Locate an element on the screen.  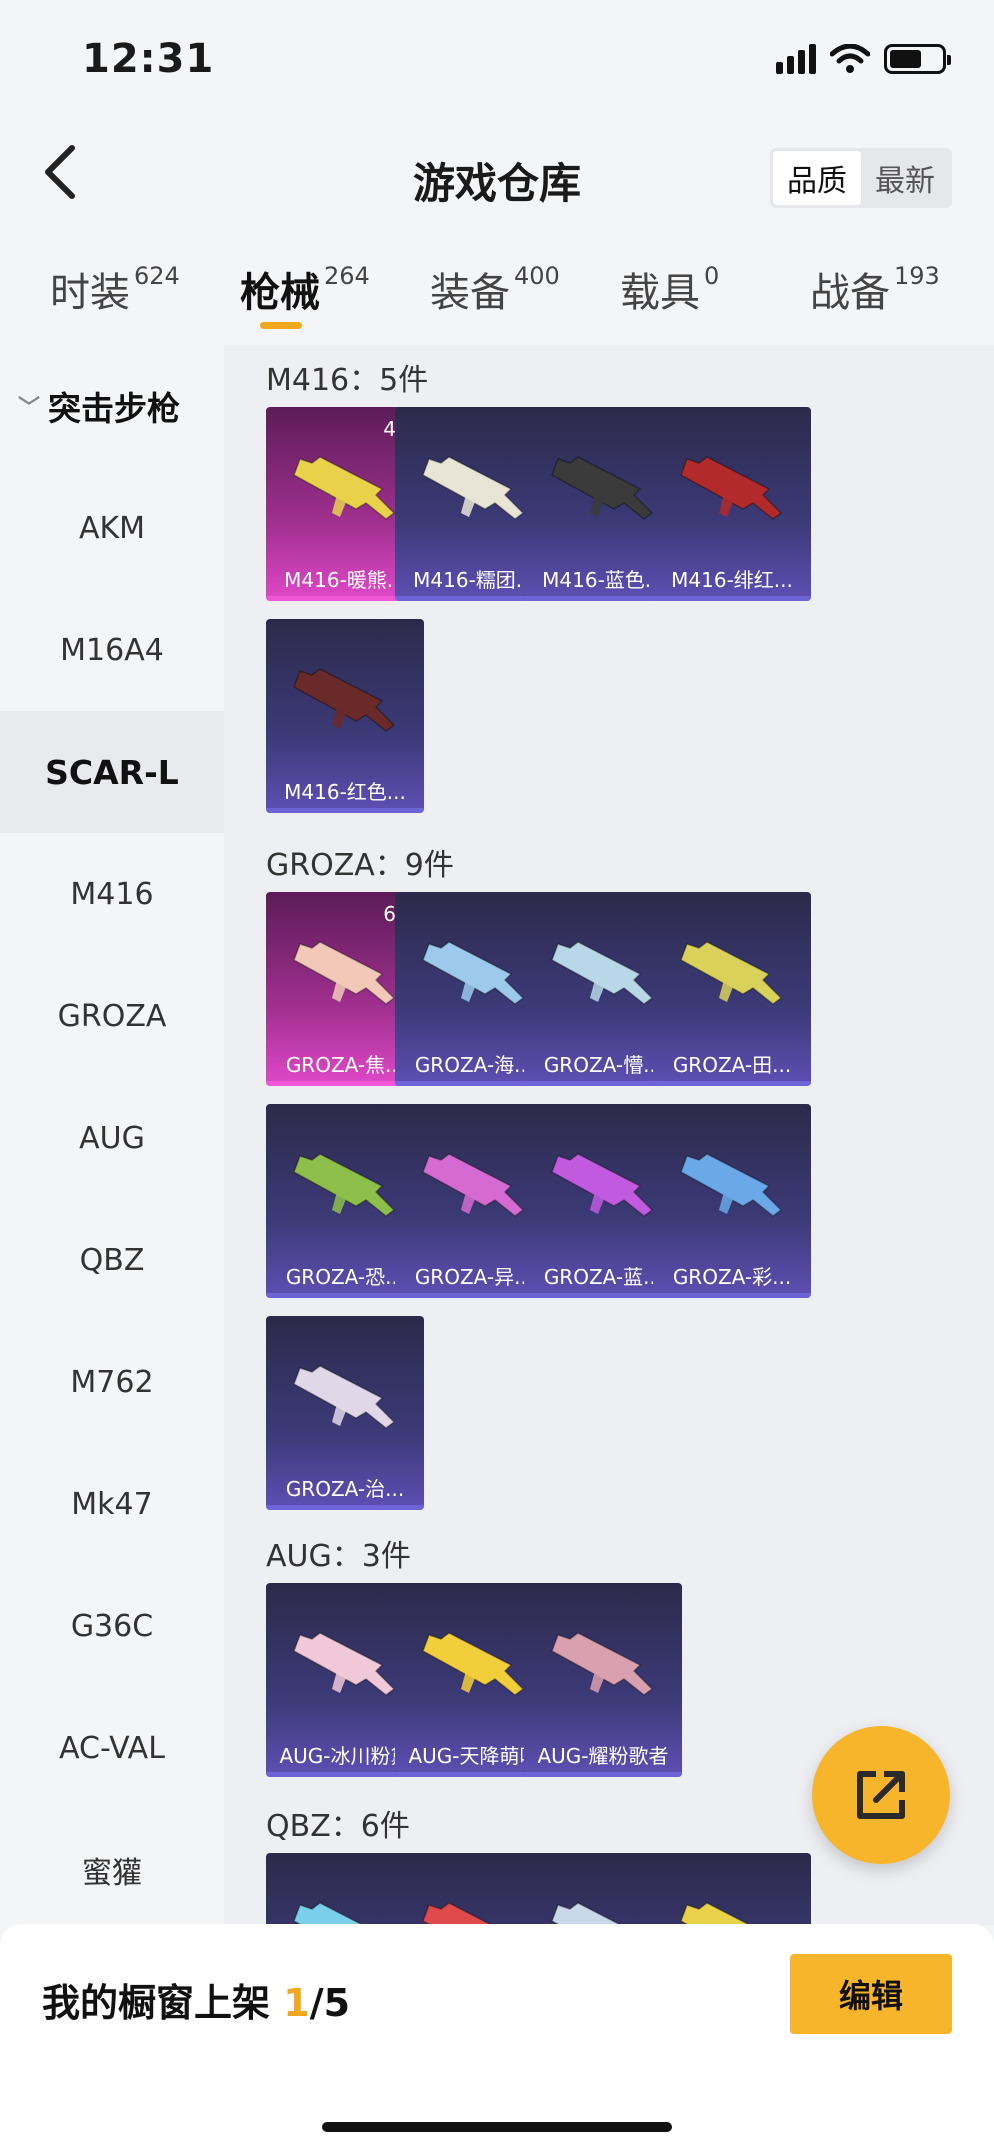
tab-guns: 枪械 264 is located at coordinates (305, 289).